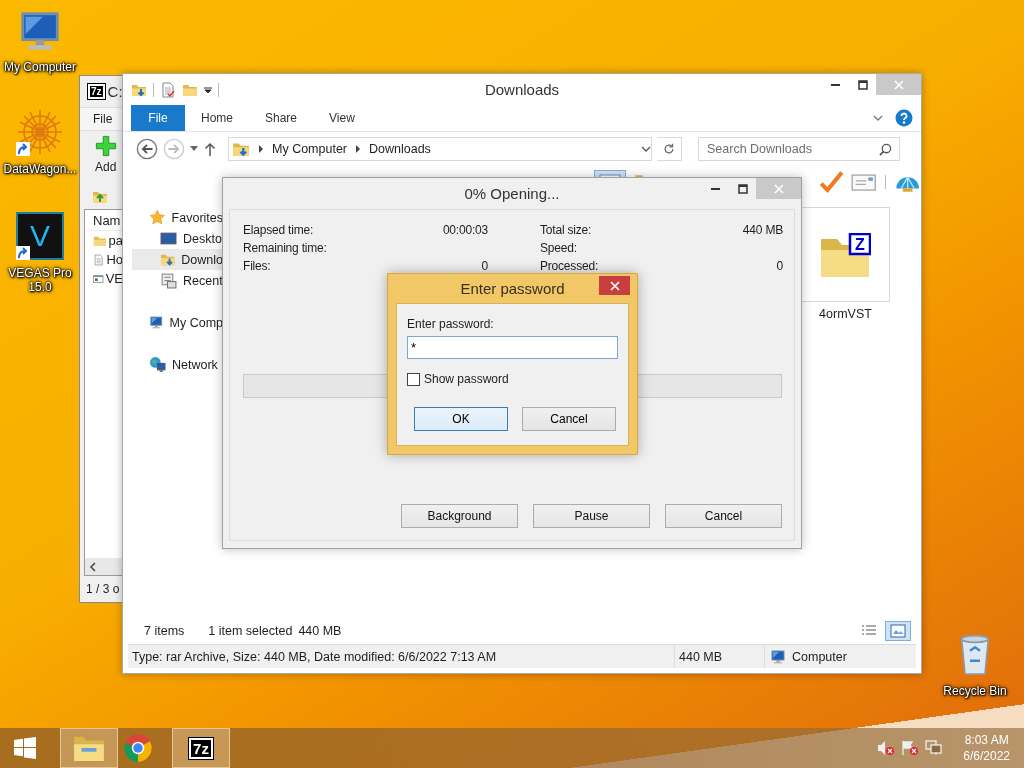 Image resolution: width=1024 pixels, height=768 pixels. I want to click on ribbon-tab: Share, so click(281, 118).